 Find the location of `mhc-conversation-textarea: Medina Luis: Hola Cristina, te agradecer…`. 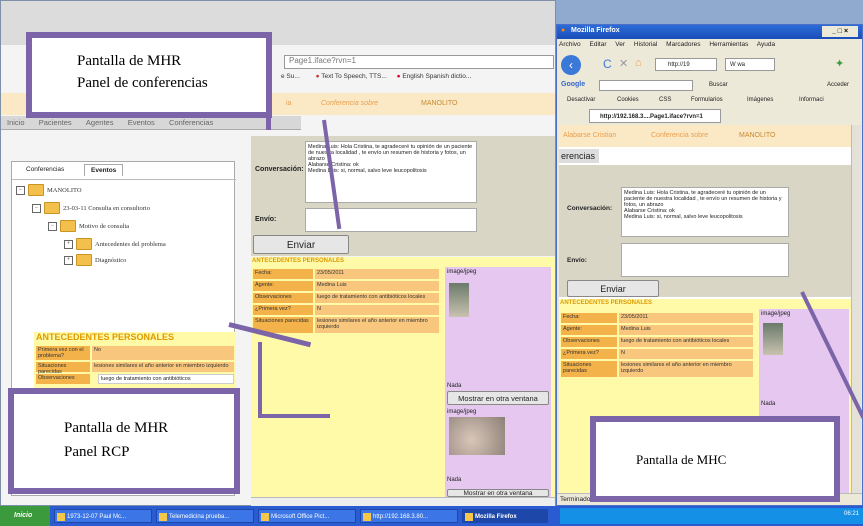

mhc-conversation-textarea: Medina Luis: Hola Cristina, te agradecer… is located at coordinates (705, 212).